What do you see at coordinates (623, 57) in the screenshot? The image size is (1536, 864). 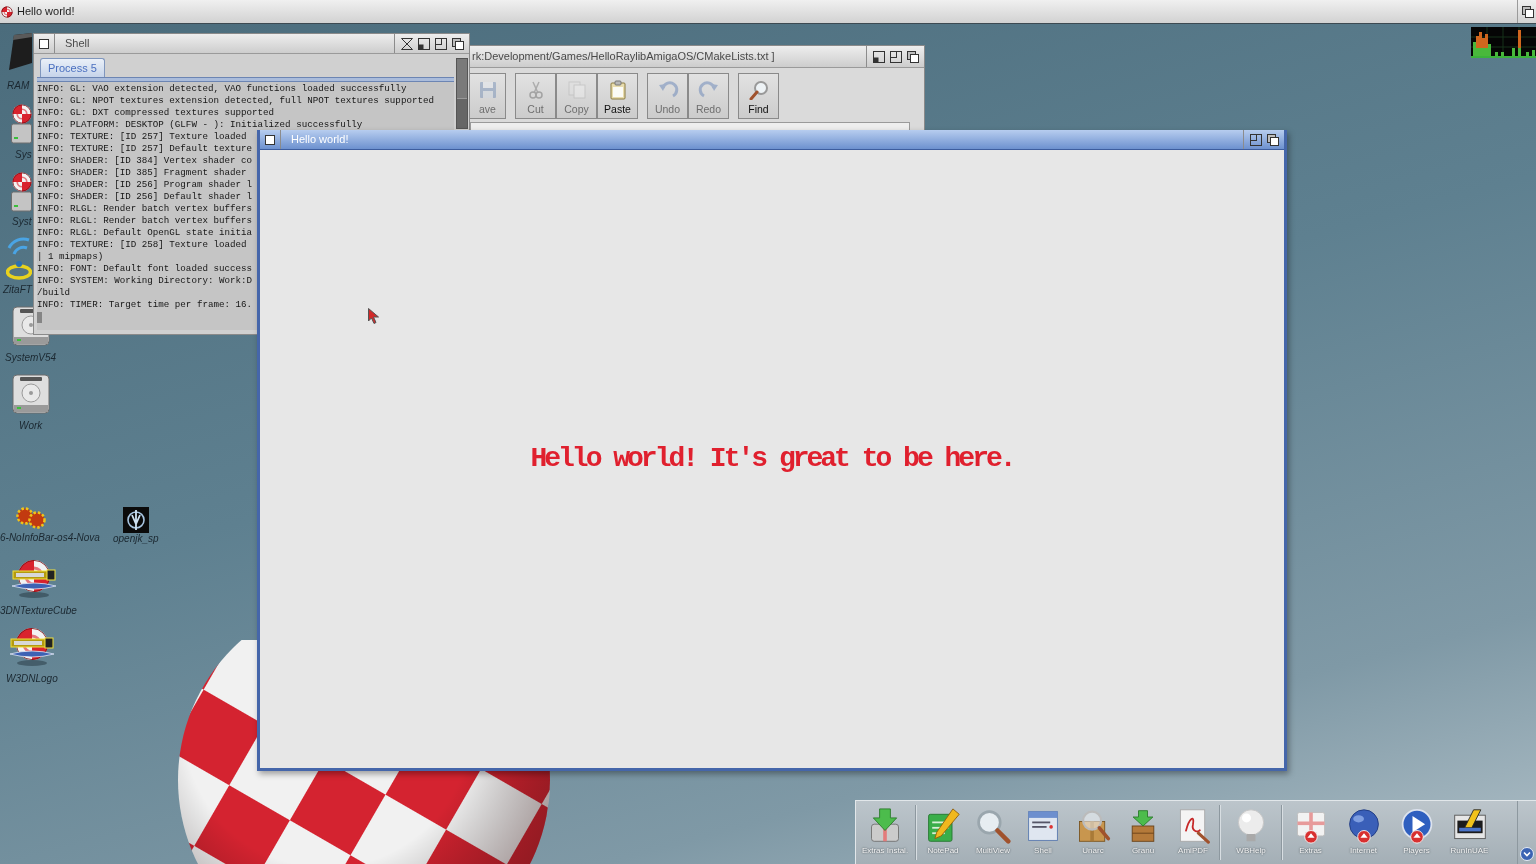 I see `window-title: rk:Development/Games/HelloRaylibAmigaOS/CMakeLists.txt ]` at bounding box center [623, 57].